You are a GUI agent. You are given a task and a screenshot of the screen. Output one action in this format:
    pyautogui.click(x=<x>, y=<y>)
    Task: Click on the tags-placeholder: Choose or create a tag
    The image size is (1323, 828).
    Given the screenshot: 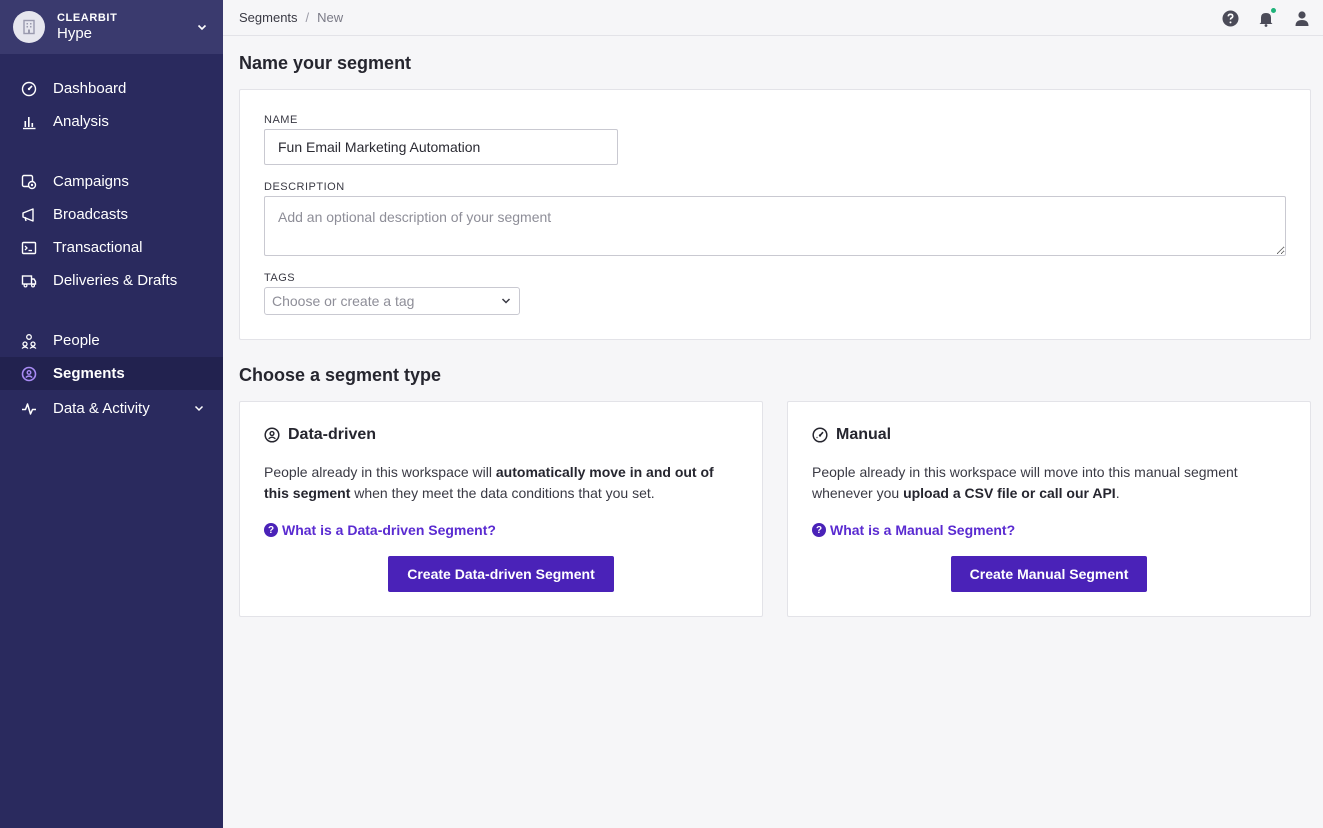 What is the action you would take?
    pyautogui.click(x=343, y=301)
    